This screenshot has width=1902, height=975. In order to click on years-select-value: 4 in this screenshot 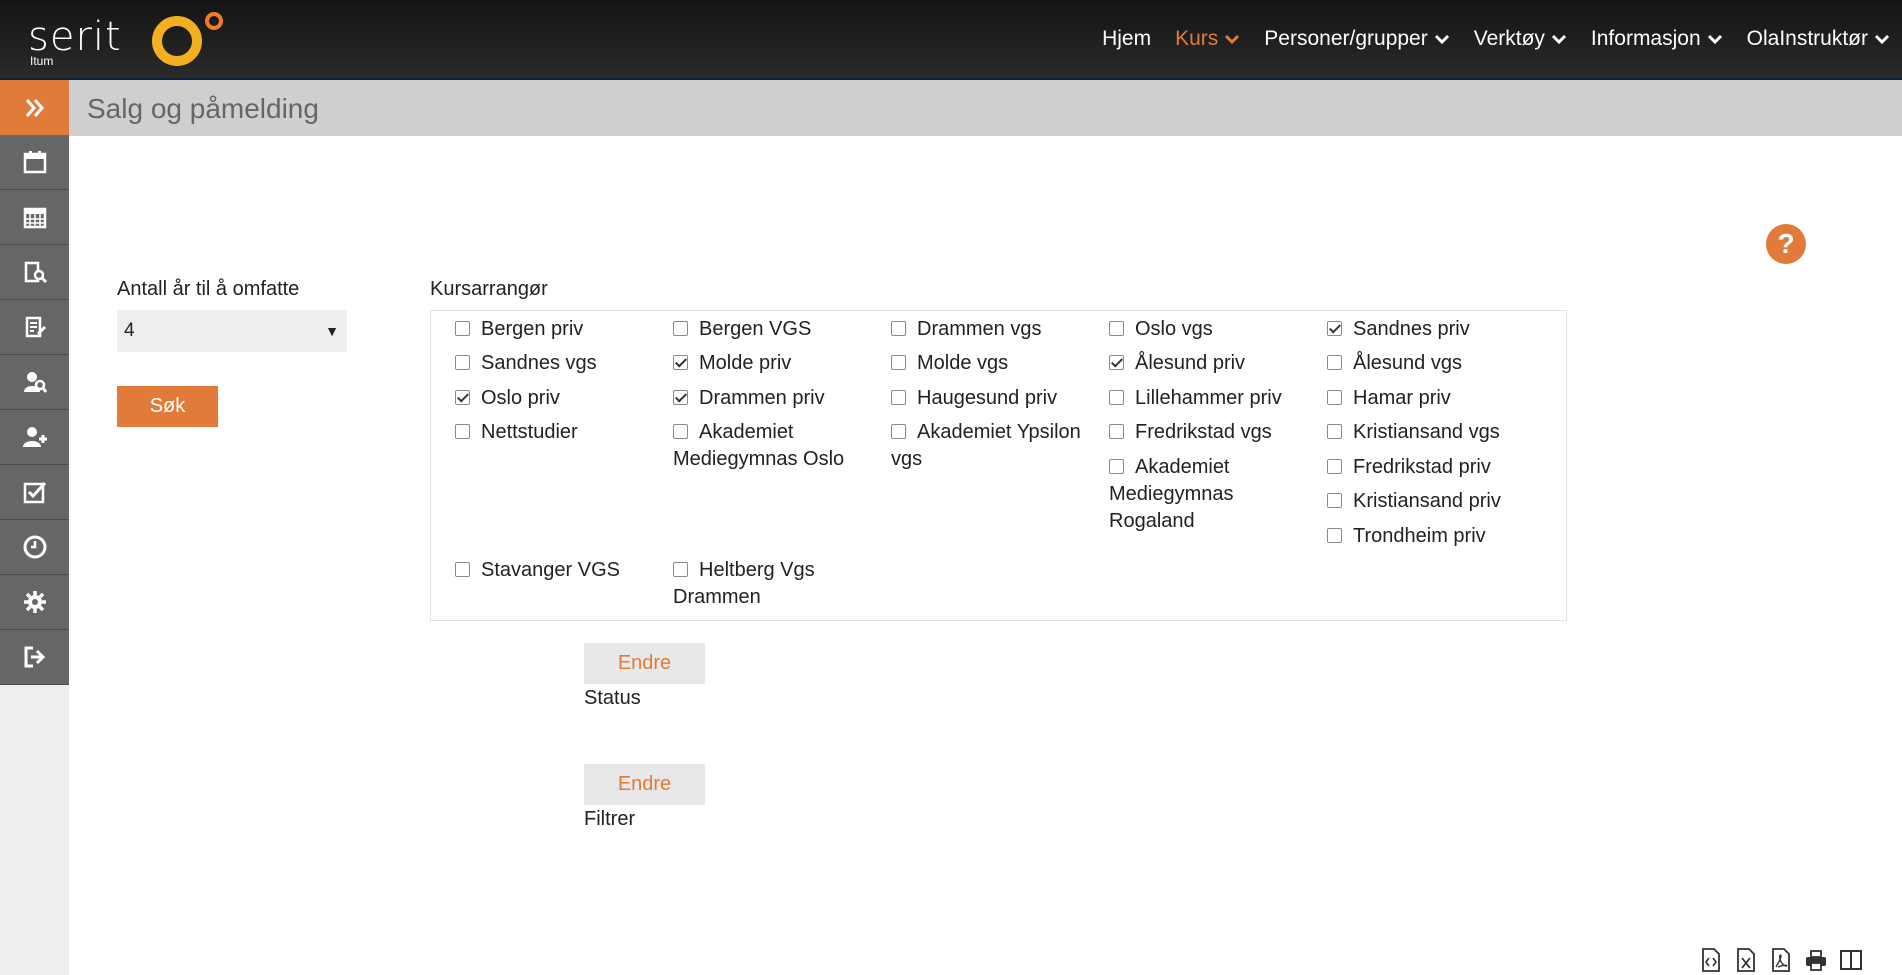, I will do `click(129, 330)`.